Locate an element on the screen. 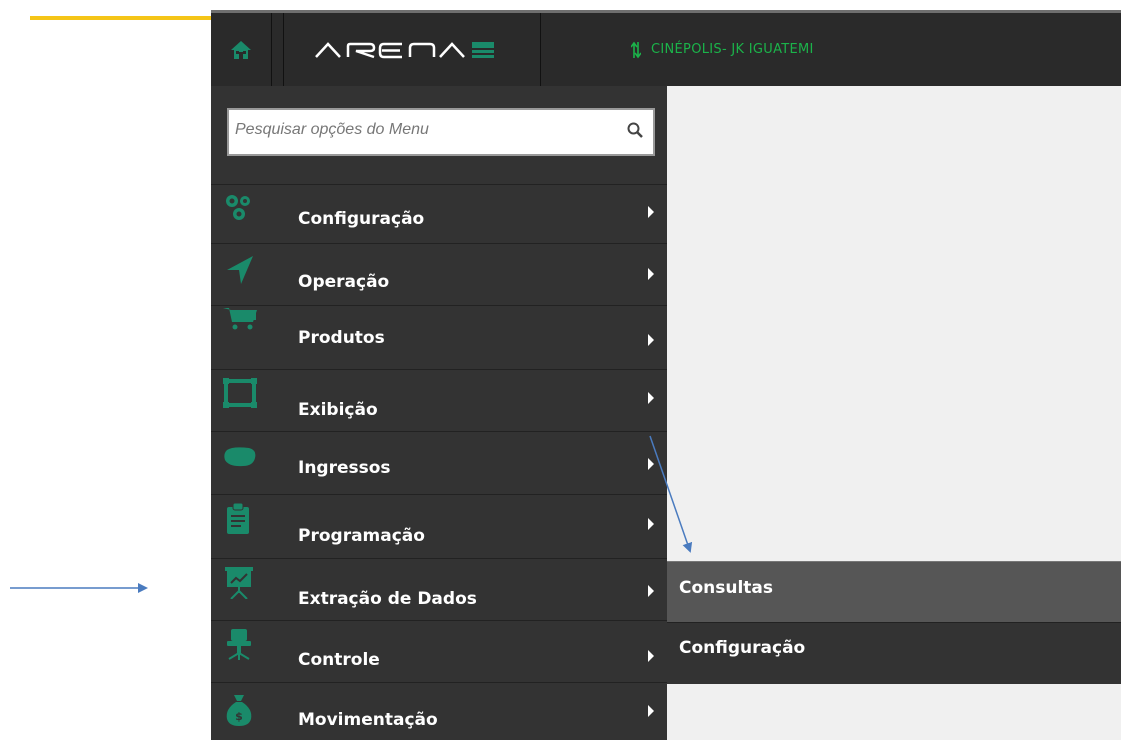 The image size is (1121, 740). ticket-icon is located at coordinates (240, 457).